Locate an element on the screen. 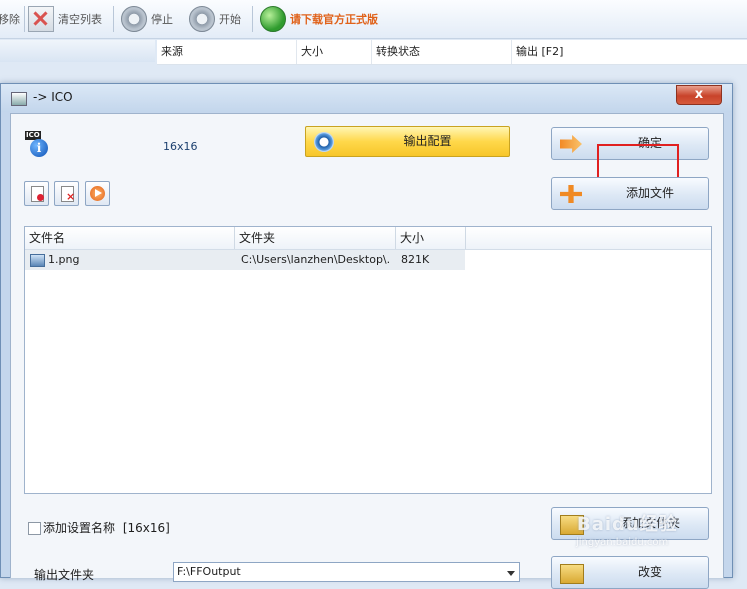 The width and height of the screenshot is (747, 589). remove-item-button is located at coordinates (36, 193).